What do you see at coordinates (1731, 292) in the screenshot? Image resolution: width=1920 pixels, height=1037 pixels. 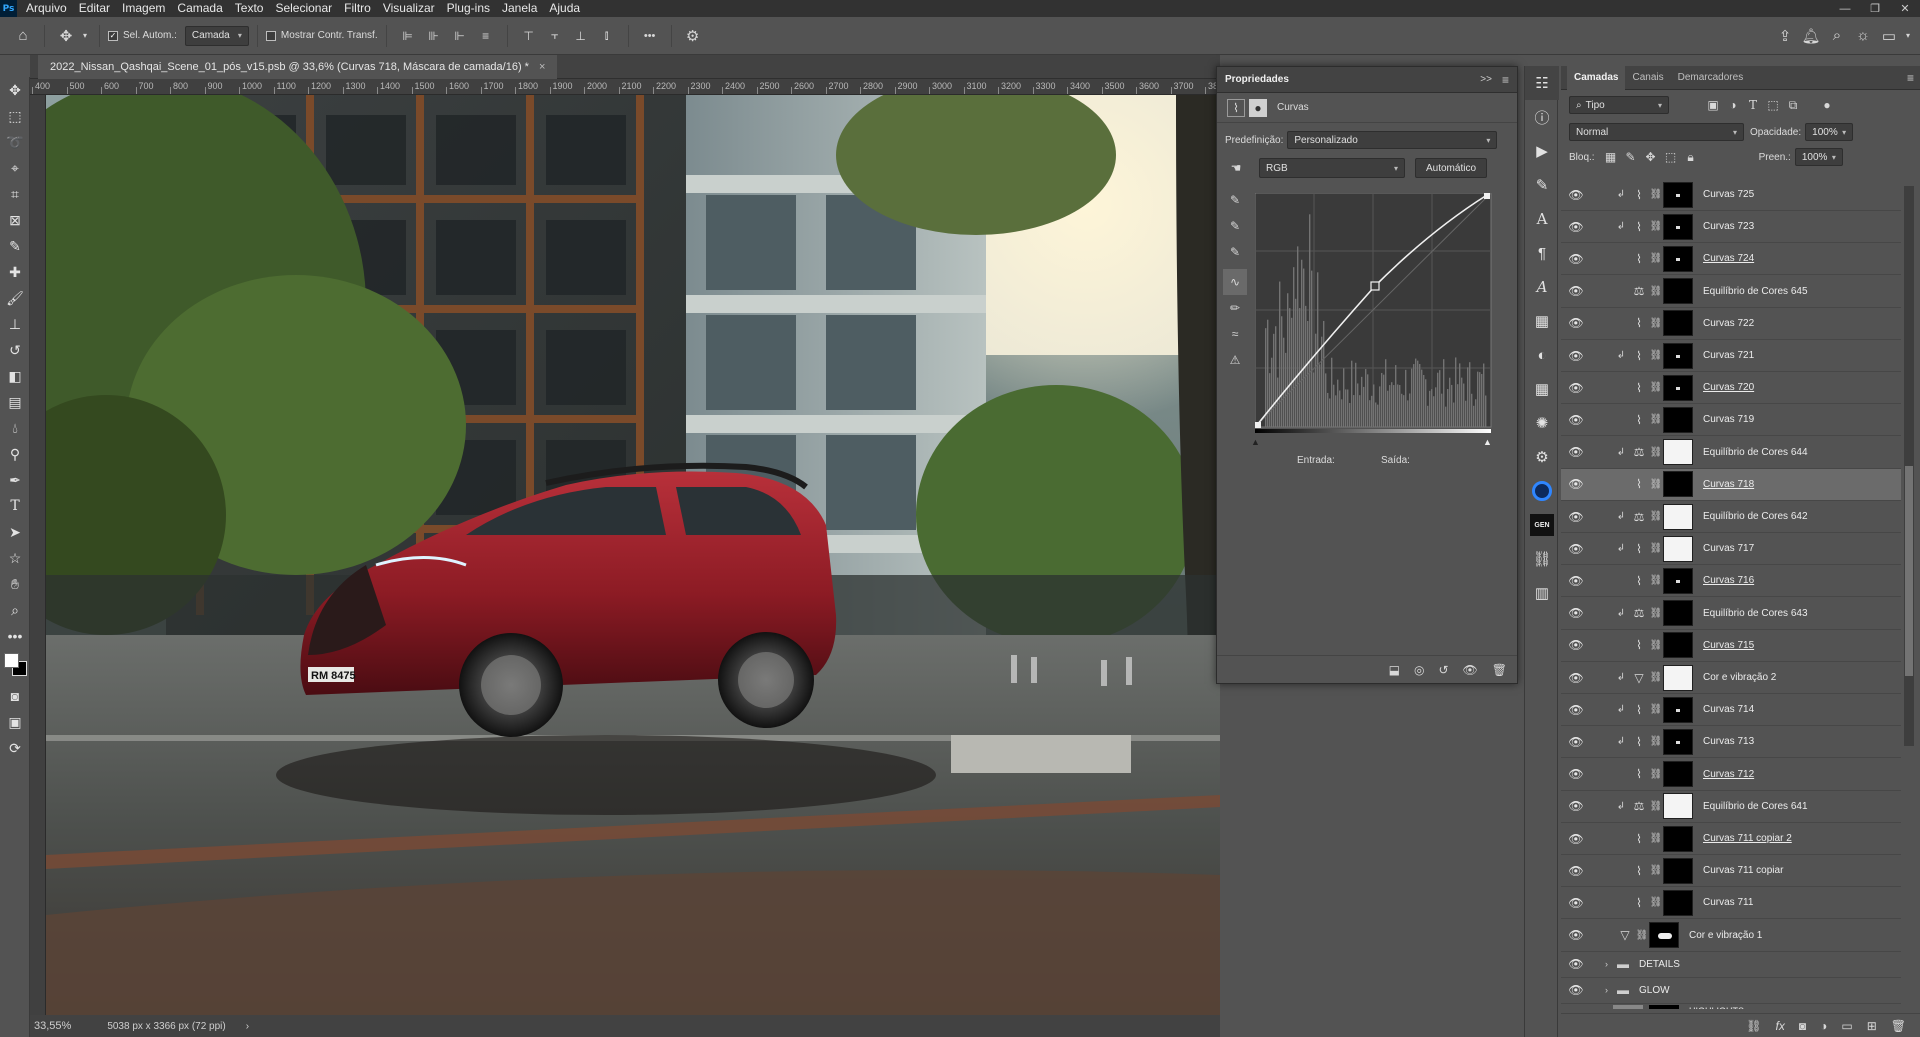 I see `layer-row: 👁︎ ⚖ ⛓ Equilíbrio de Cores 645` at bounding box center [1731, 292].